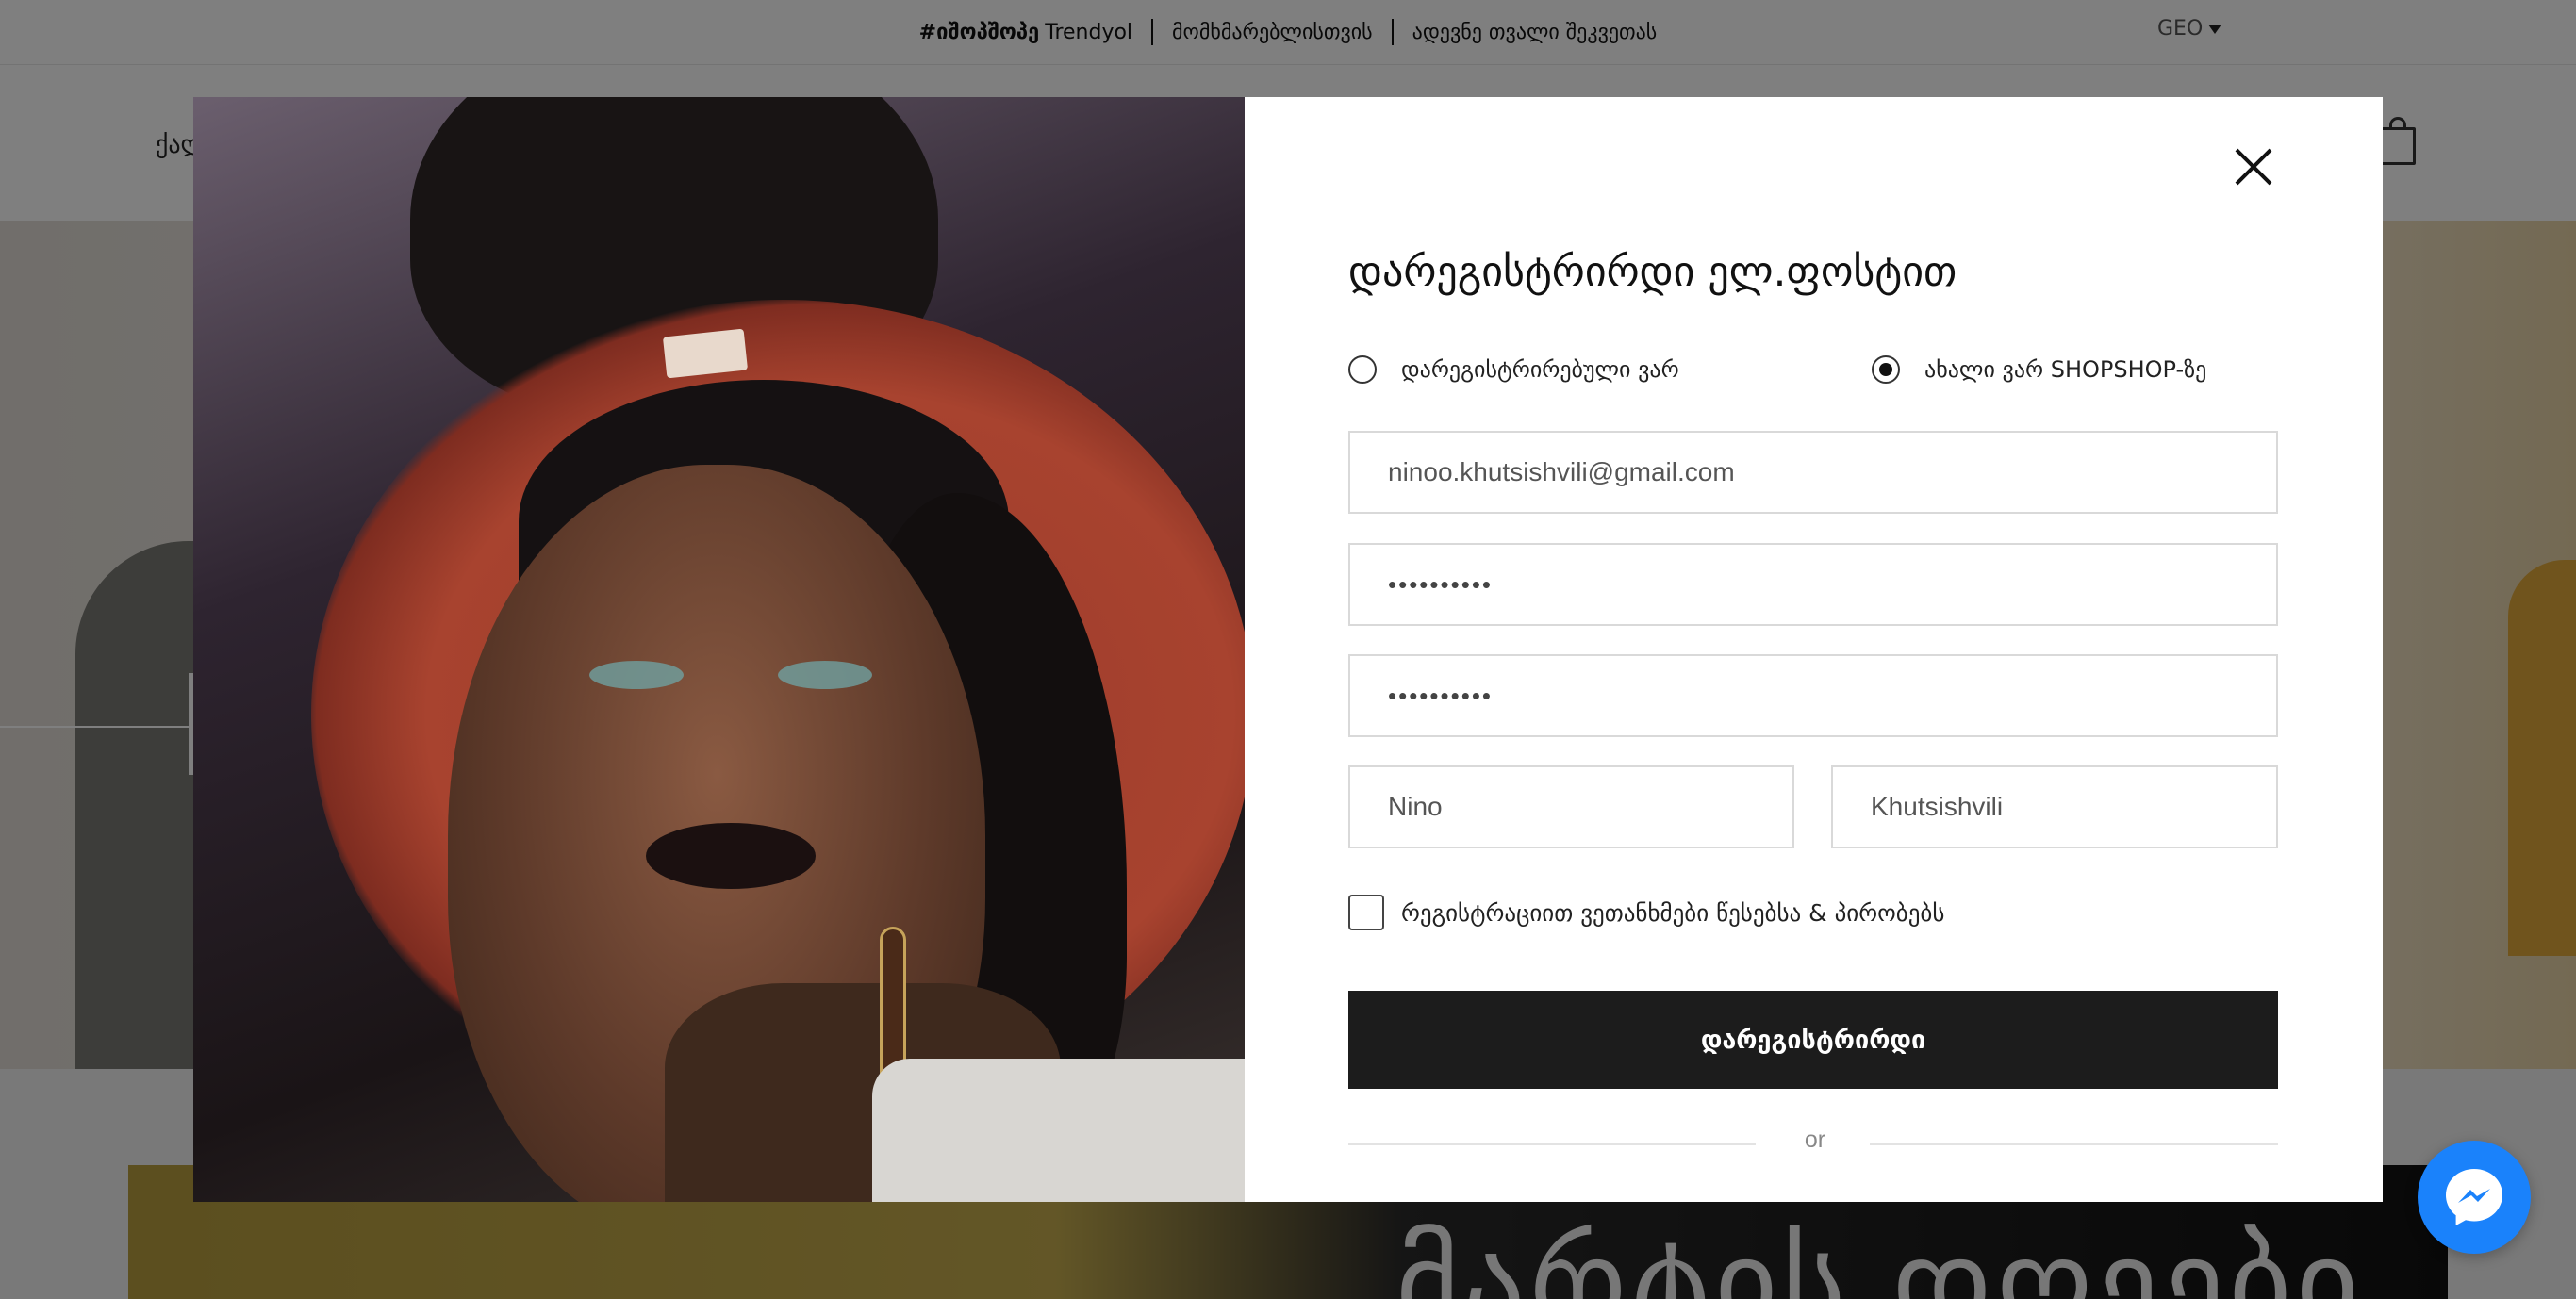  I want to click on last-name-field, so click(2054, 806).